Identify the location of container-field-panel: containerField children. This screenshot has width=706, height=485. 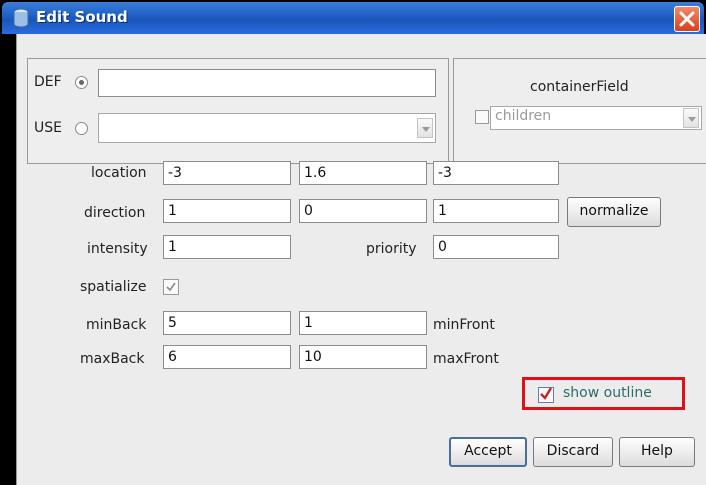
(579, 111).